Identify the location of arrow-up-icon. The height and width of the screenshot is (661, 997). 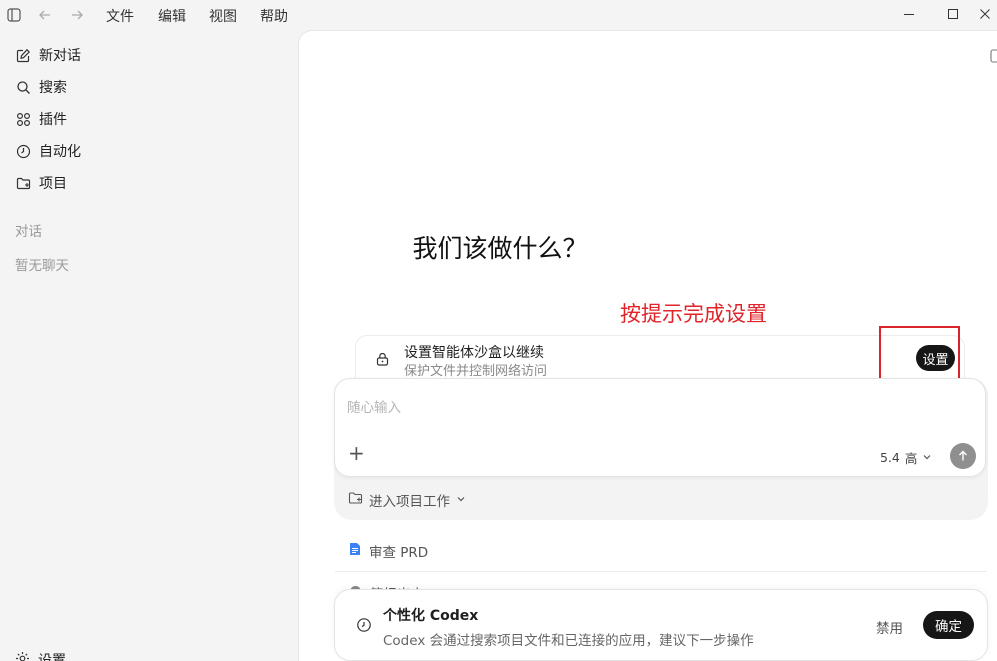
(963, 456).